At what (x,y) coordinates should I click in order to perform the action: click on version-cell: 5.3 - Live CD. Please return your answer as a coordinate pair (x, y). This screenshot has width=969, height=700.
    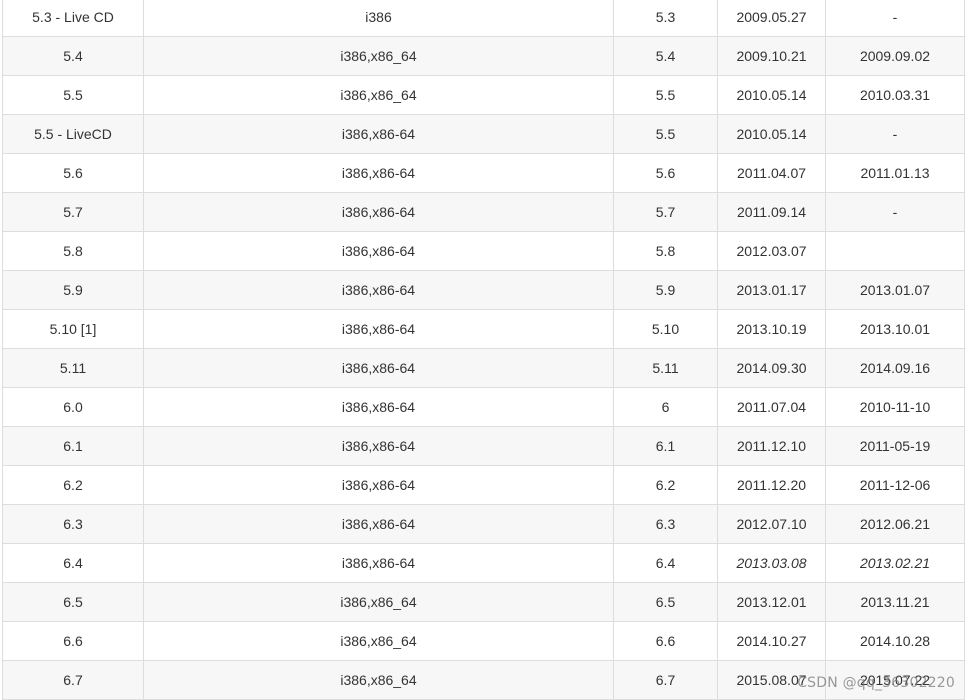
    Looking at the image, I should click on (73, 18).